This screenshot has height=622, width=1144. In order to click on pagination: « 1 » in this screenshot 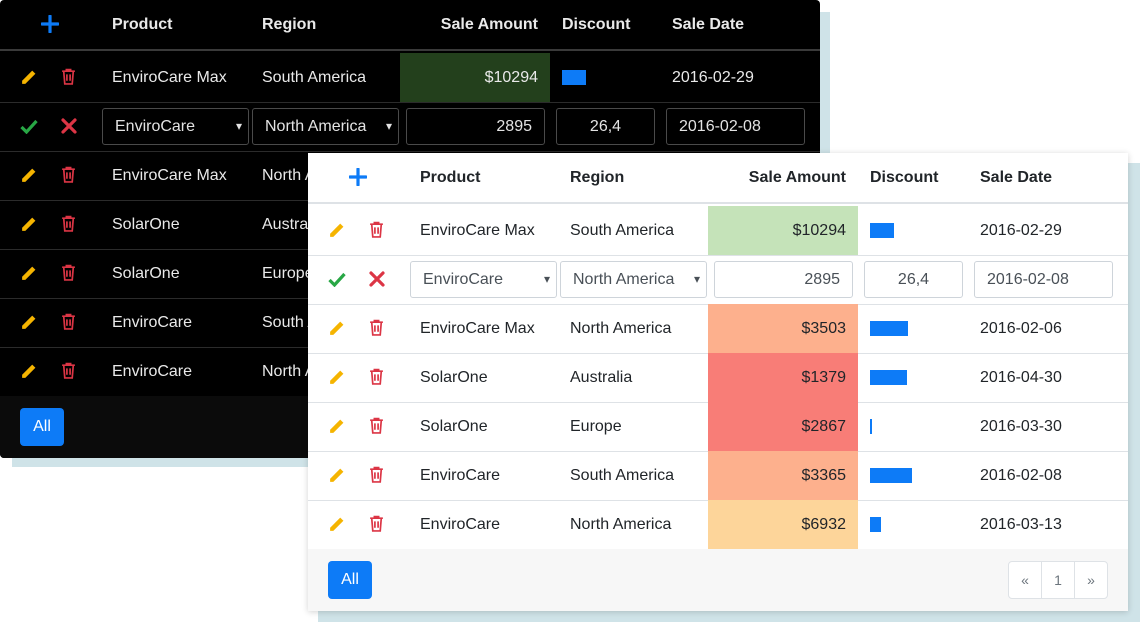, I will do `click(1058, 580)`.